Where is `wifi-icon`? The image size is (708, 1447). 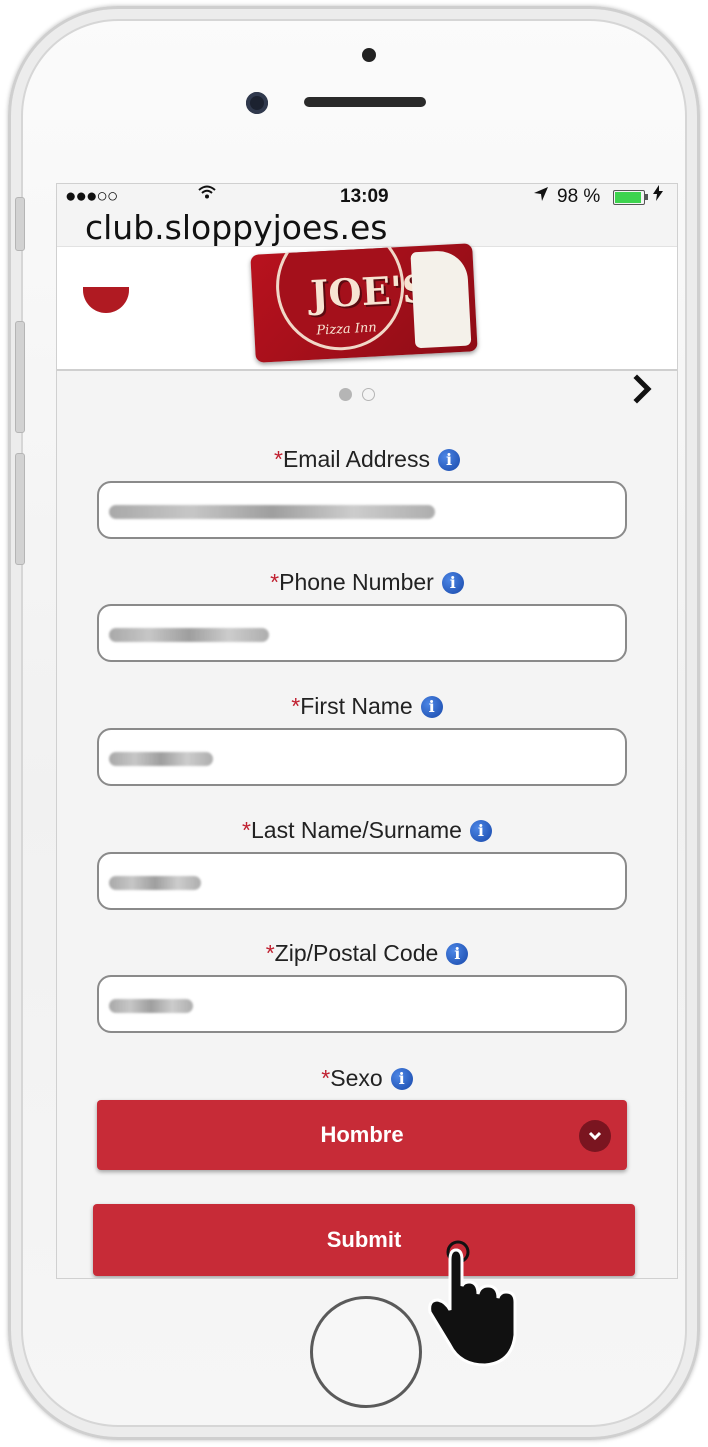 wifi-icon is located at coordinates (207, 194).